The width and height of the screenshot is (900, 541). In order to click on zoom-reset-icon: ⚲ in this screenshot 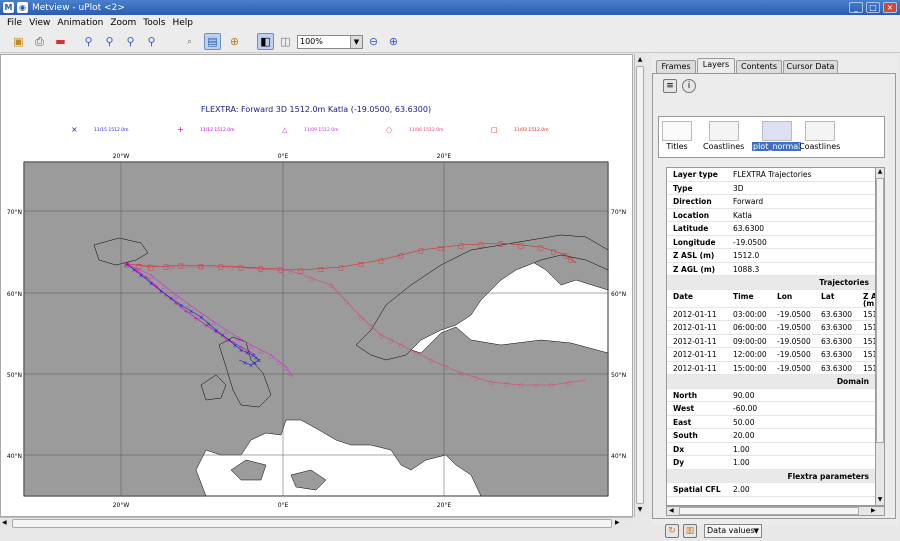, I will do `click(130, 41)`.